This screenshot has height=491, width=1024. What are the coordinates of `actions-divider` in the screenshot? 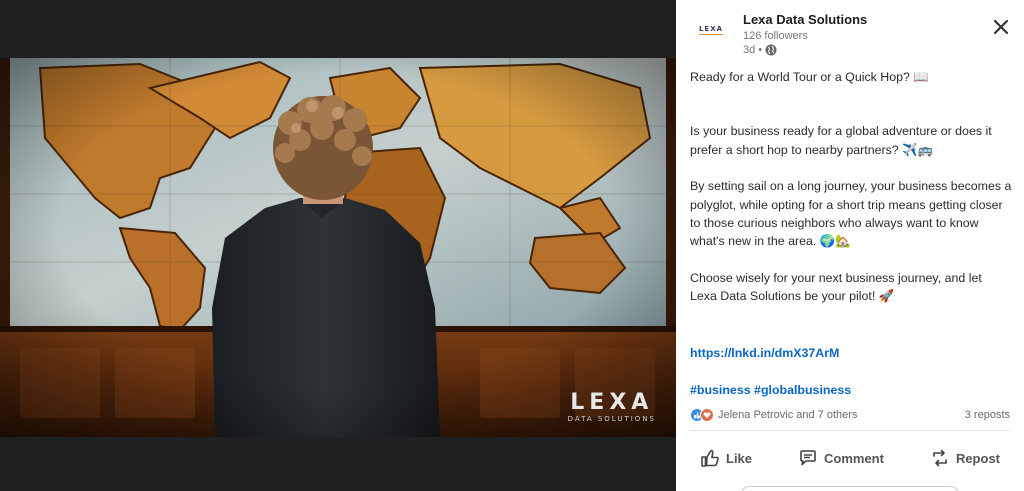 It's located at (850, 430).